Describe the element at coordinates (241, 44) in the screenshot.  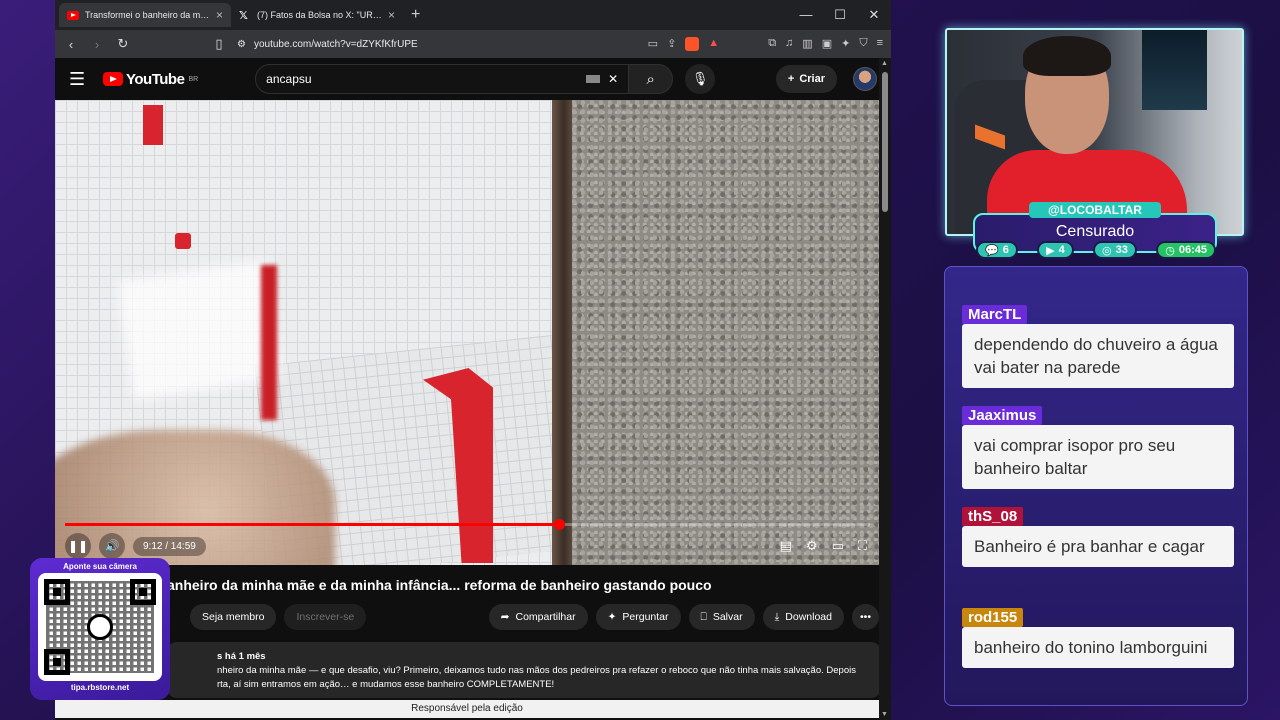
I see `site-info-icon: ⚙` at that location.